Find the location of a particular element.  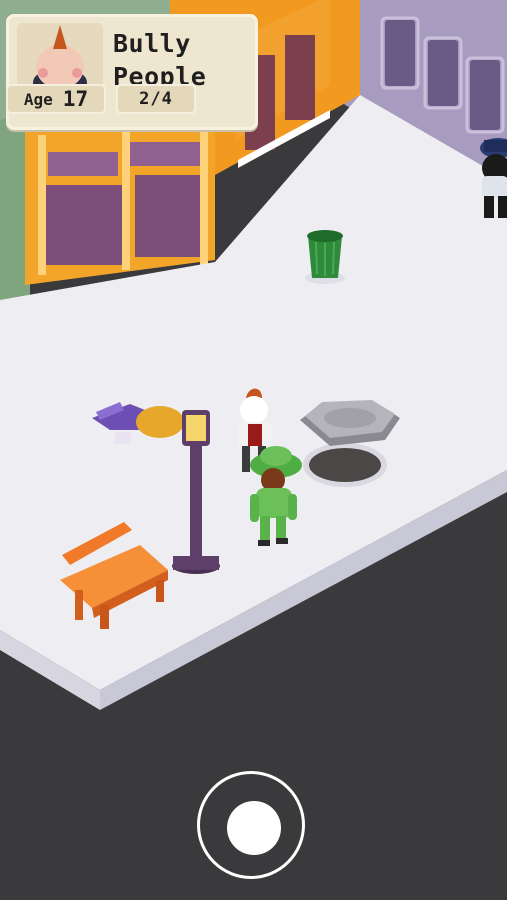

joystick-knob is located at coordinates (254, 828).